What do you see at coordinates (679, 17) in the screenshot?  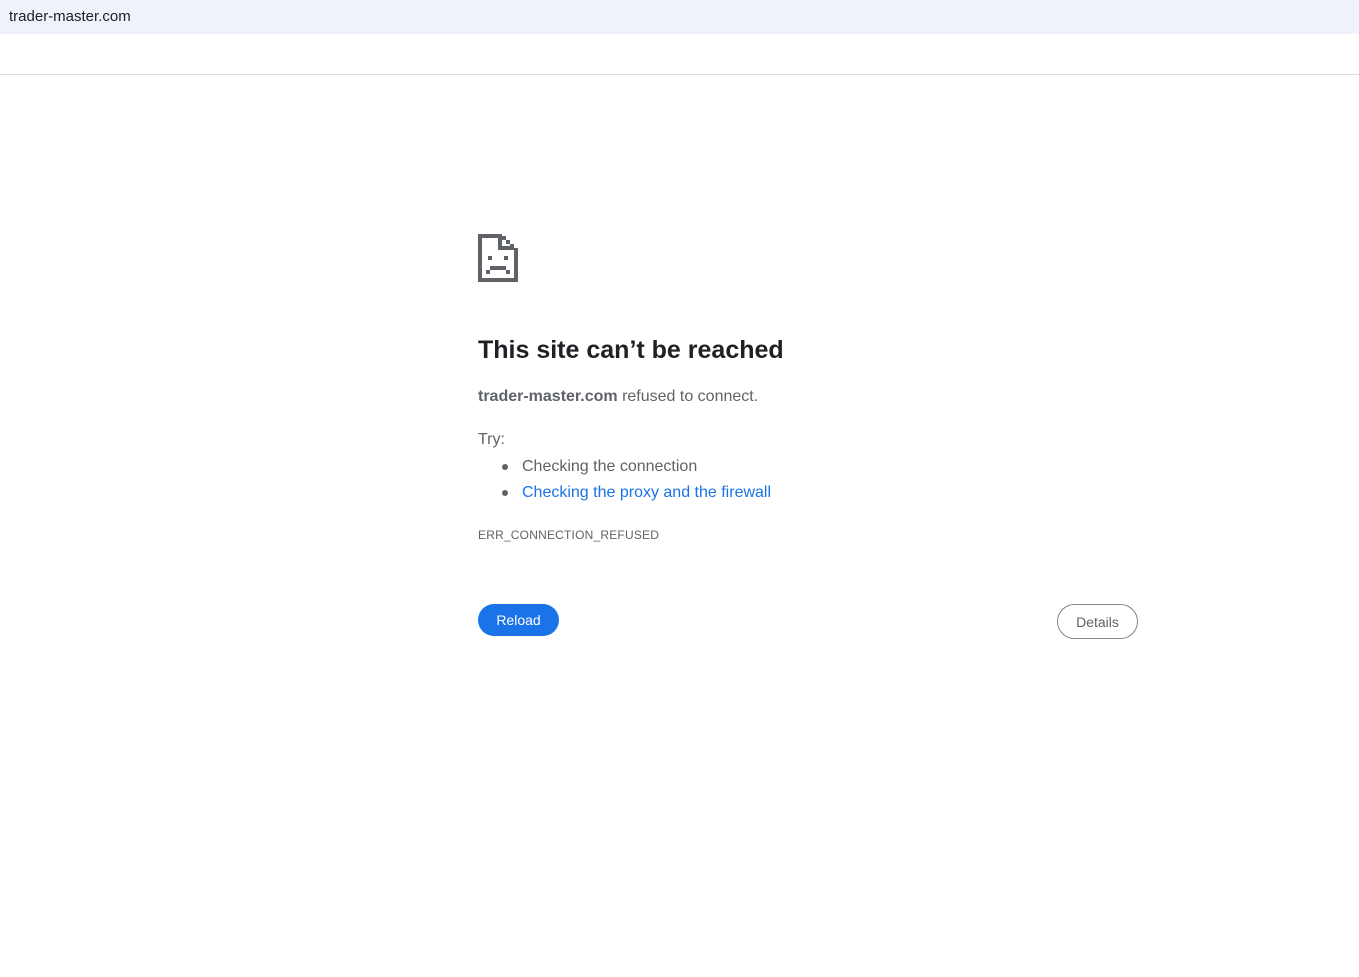 I see `address-bar: trader-master.com` at bounding box center [679, 17].